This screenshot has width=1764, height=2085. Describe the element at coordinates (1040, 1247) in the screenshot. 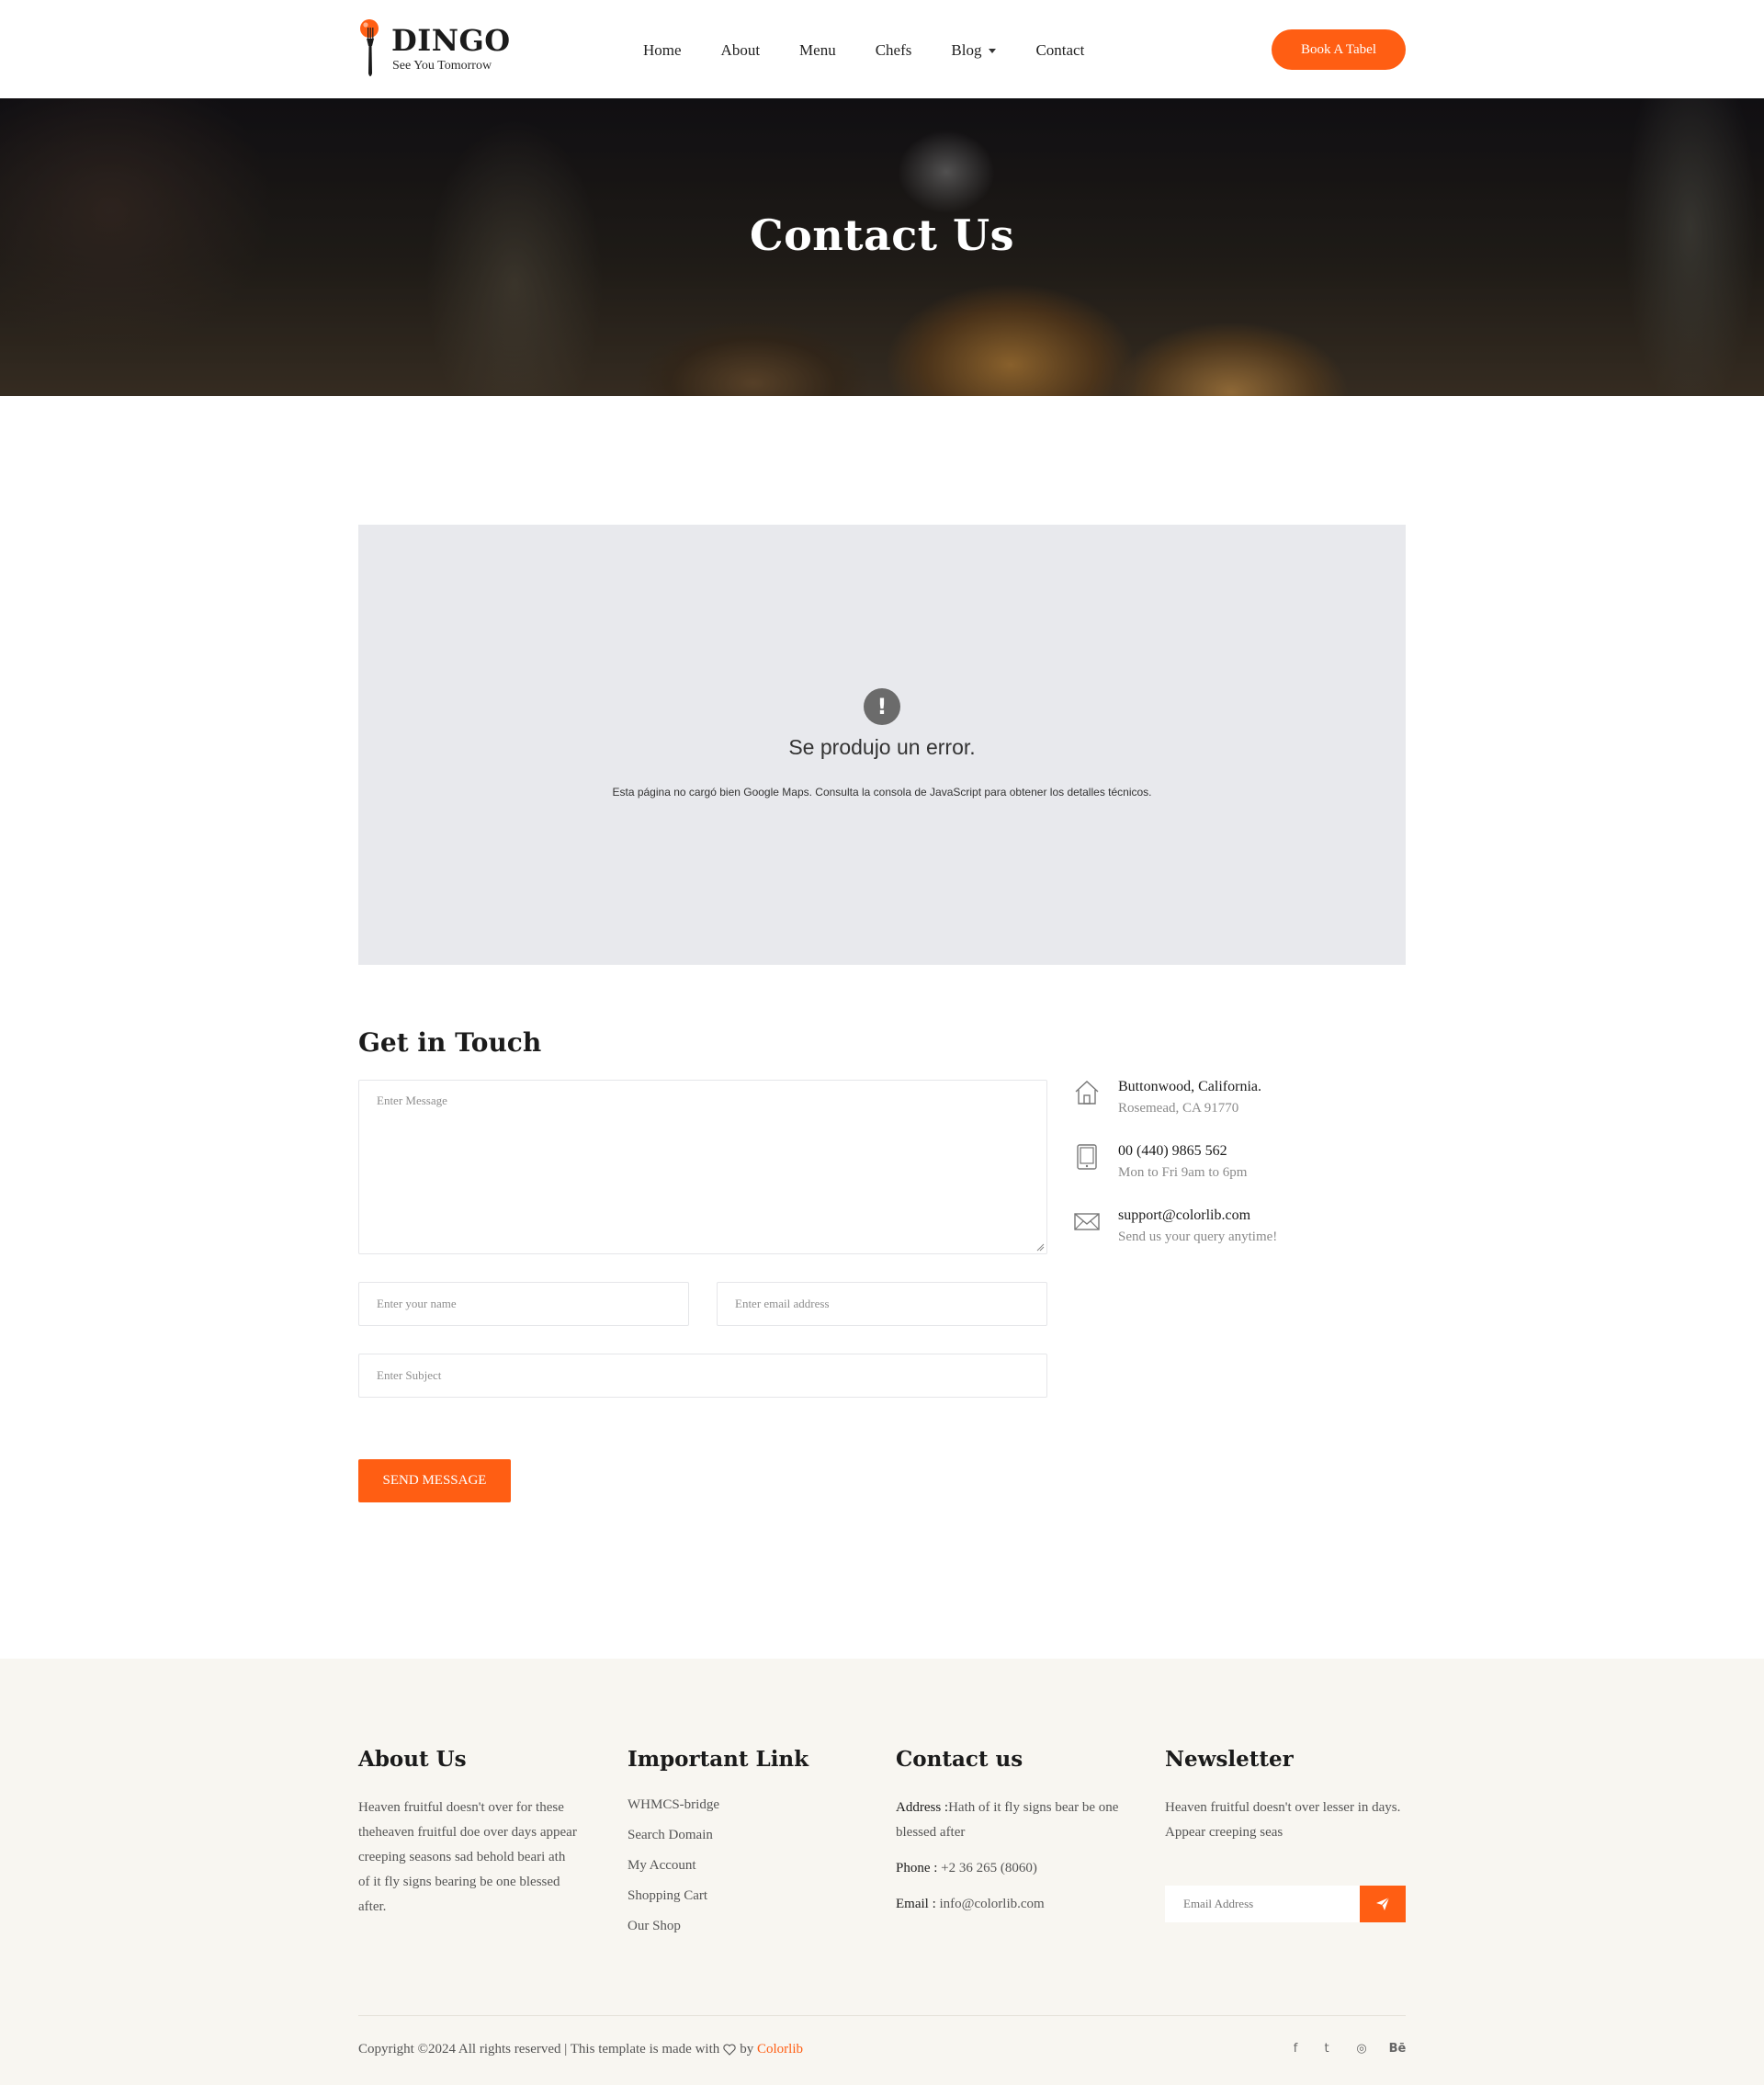

I see `resize-grip-icon` at that location.